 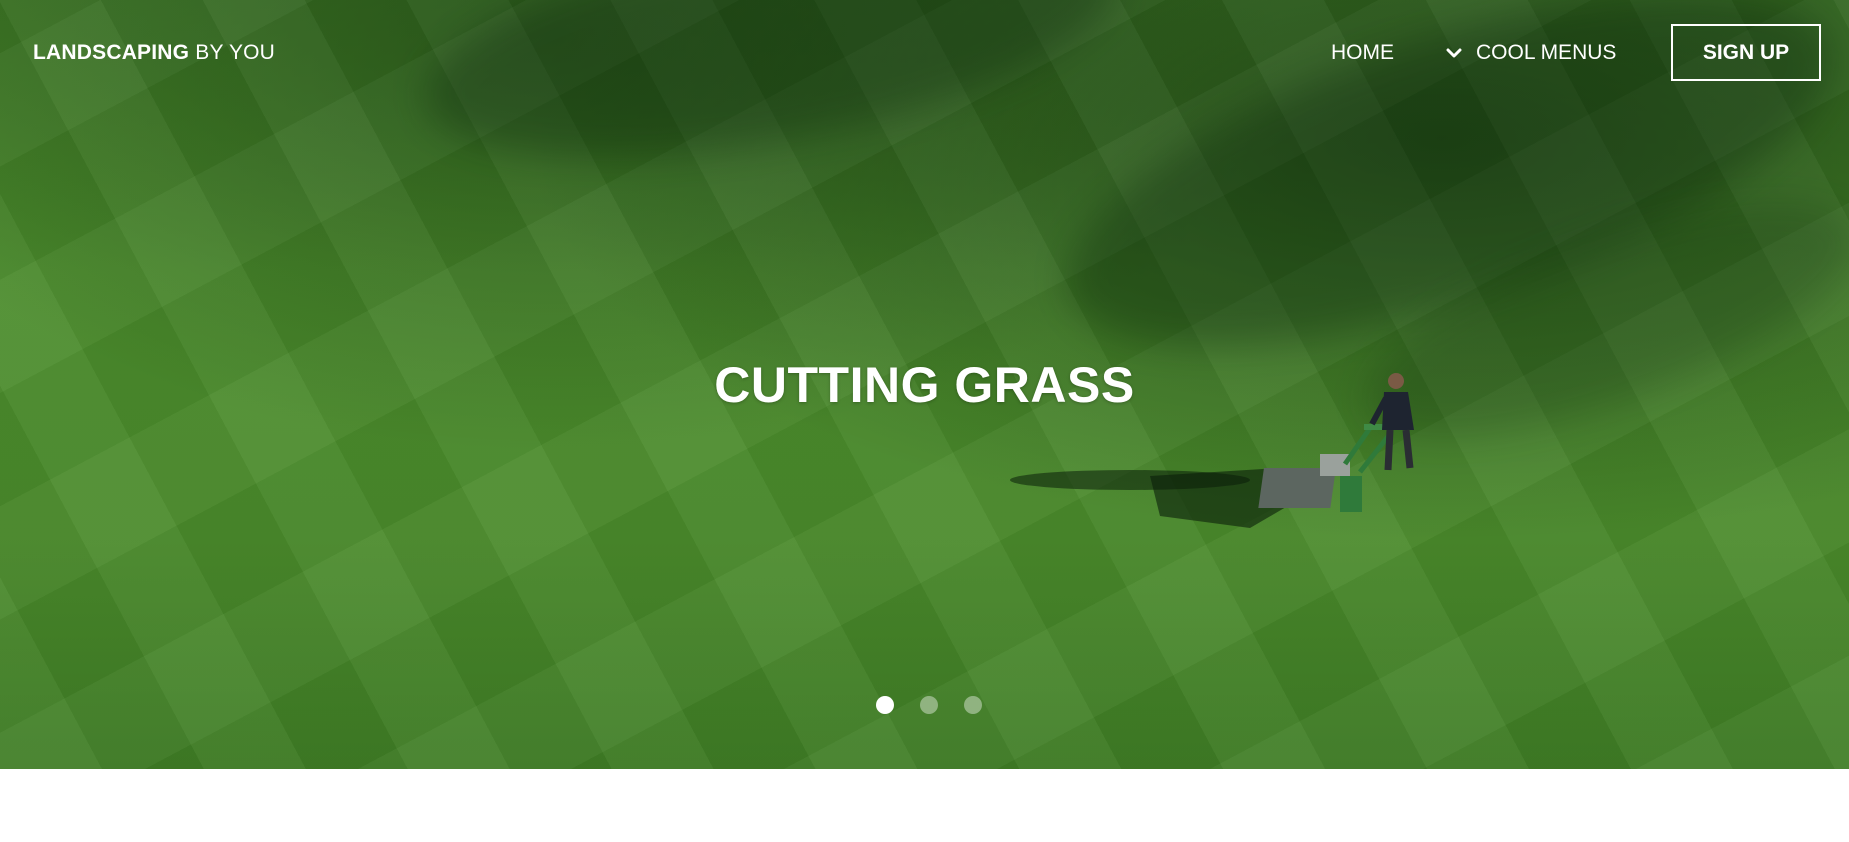 I want to click on brand-name-strong: LANDSCAPING, so click(x=111, y=52).